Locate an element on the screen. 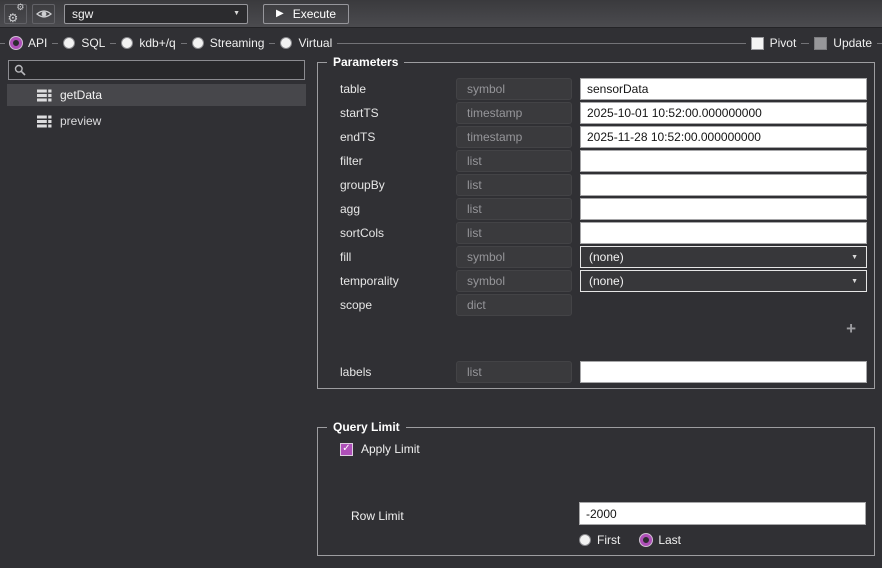  query-type-radio-streaming: Streaming is located at coordinates (228, 43).